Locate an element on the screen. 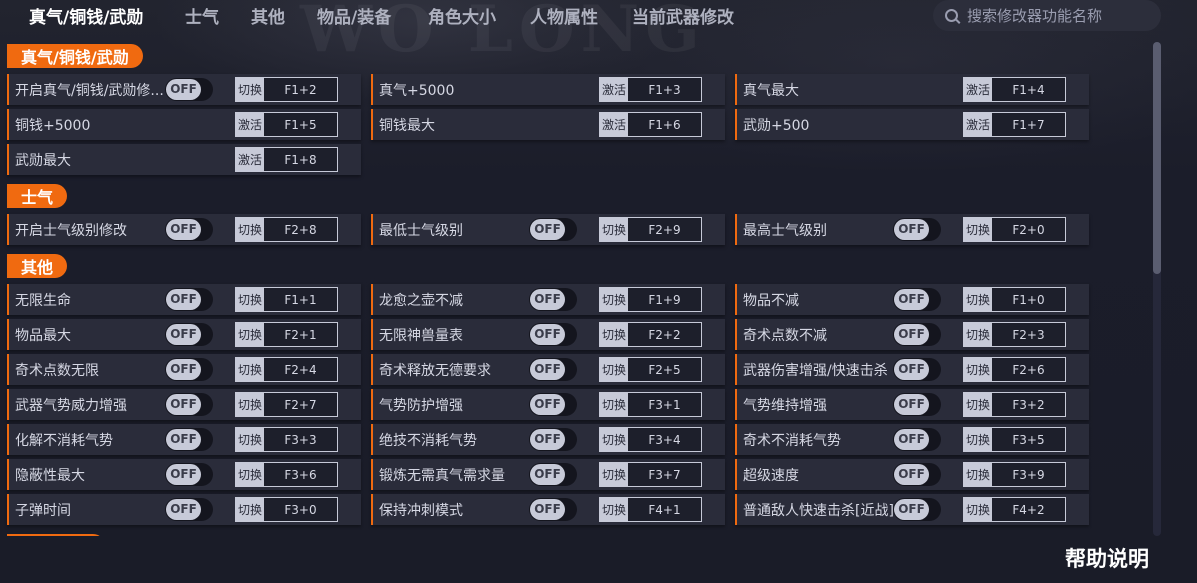  hotkey-field: 切换 F2+0 is located at coordinates (1014, 229).